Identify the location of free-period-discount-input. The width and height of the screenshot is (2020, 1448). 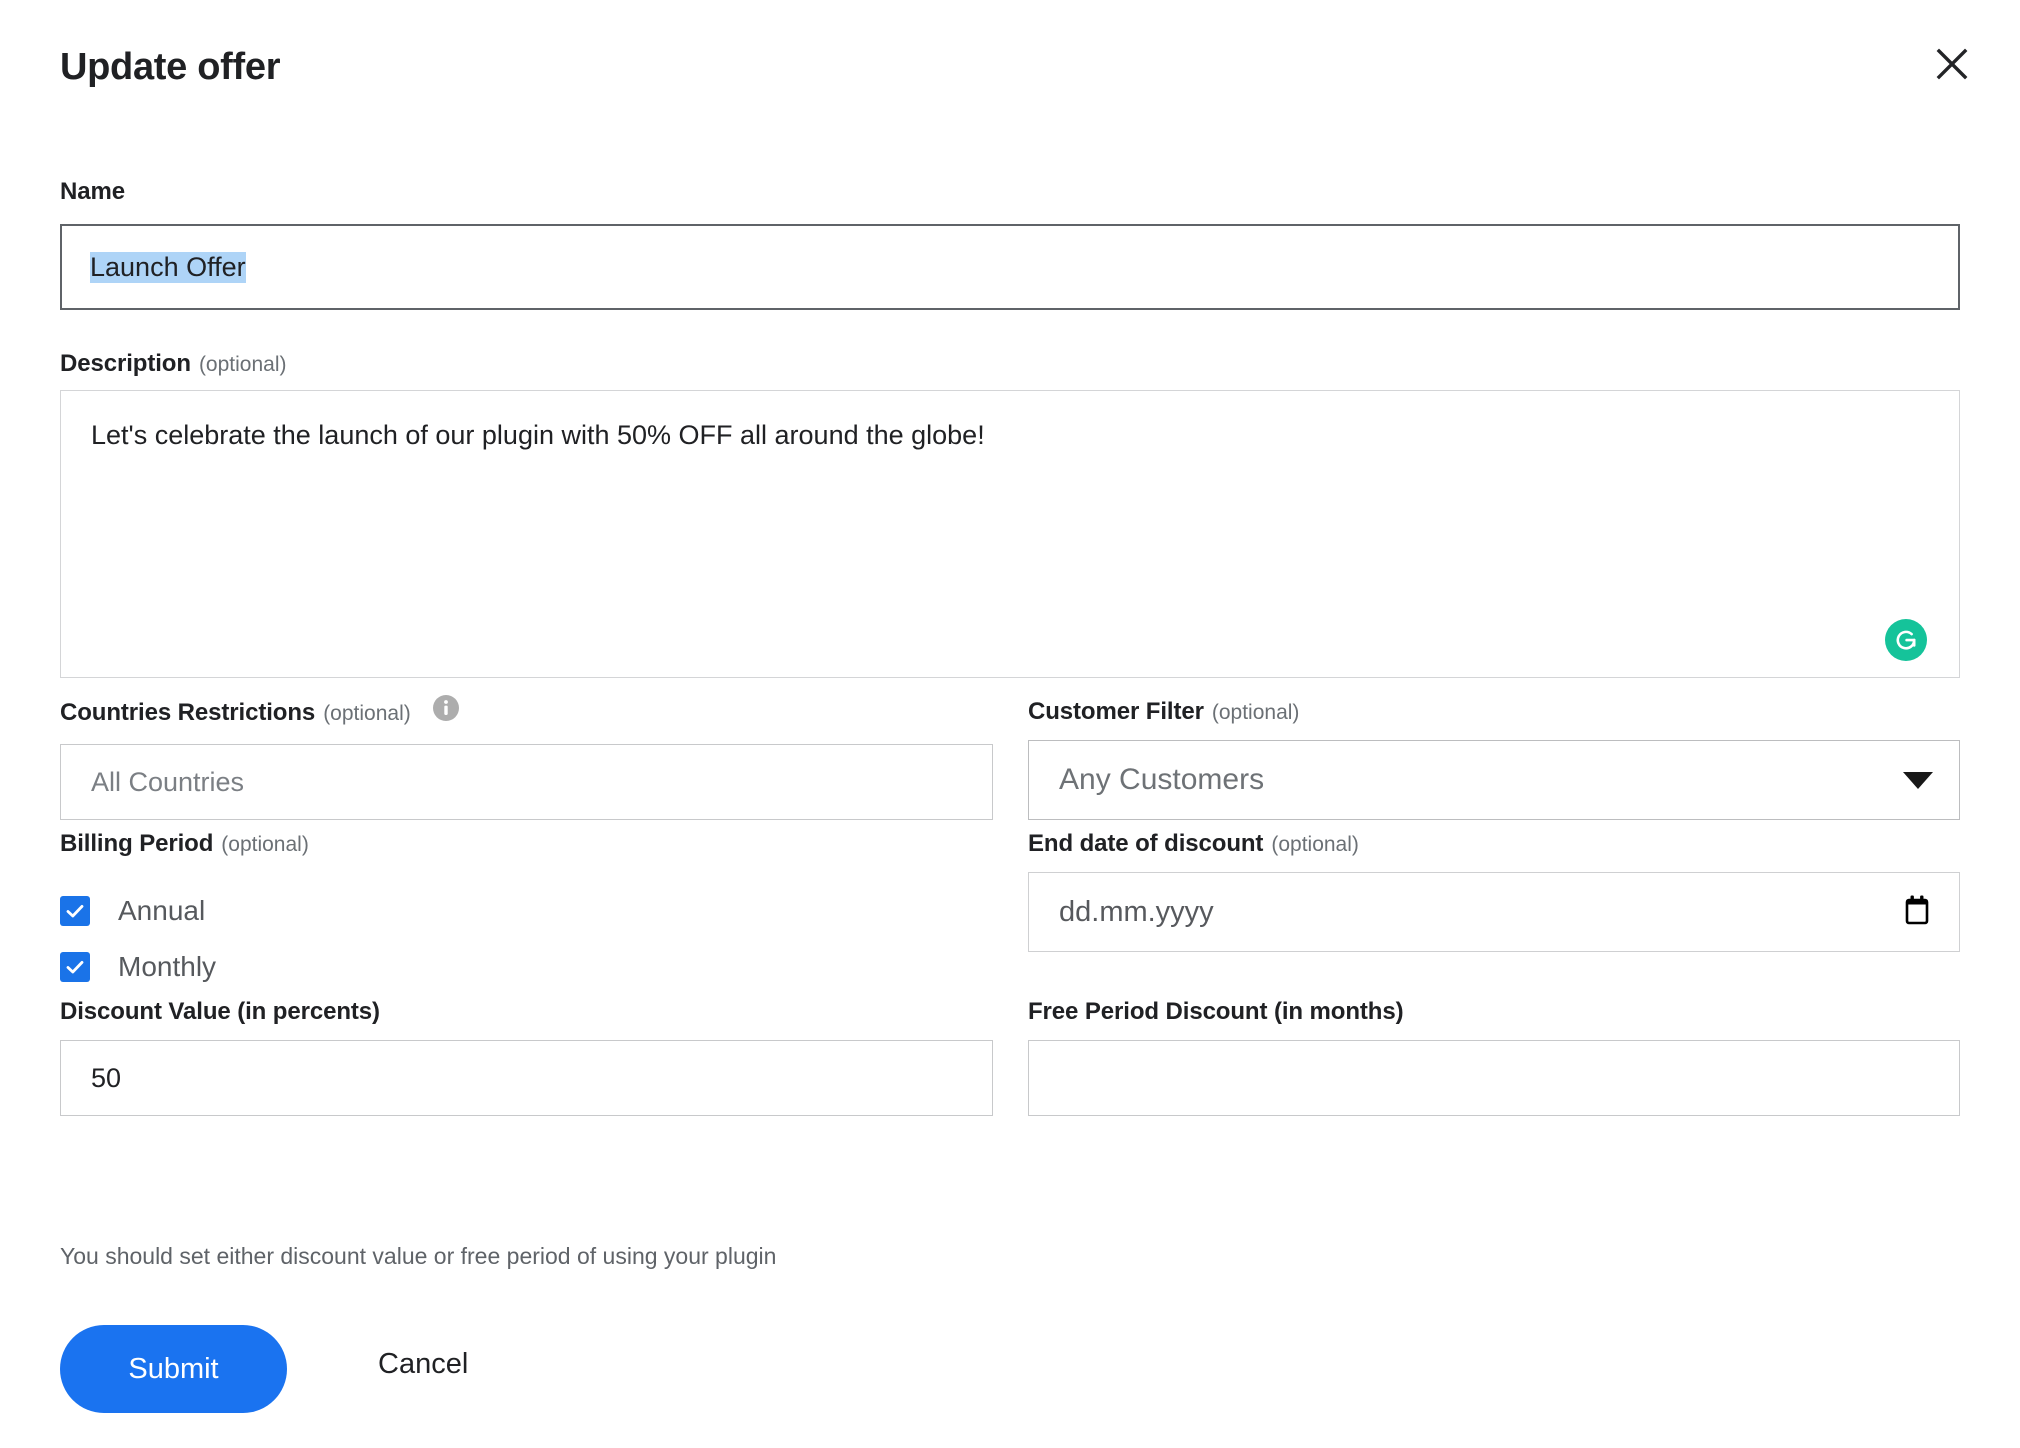
(1494, 1078).